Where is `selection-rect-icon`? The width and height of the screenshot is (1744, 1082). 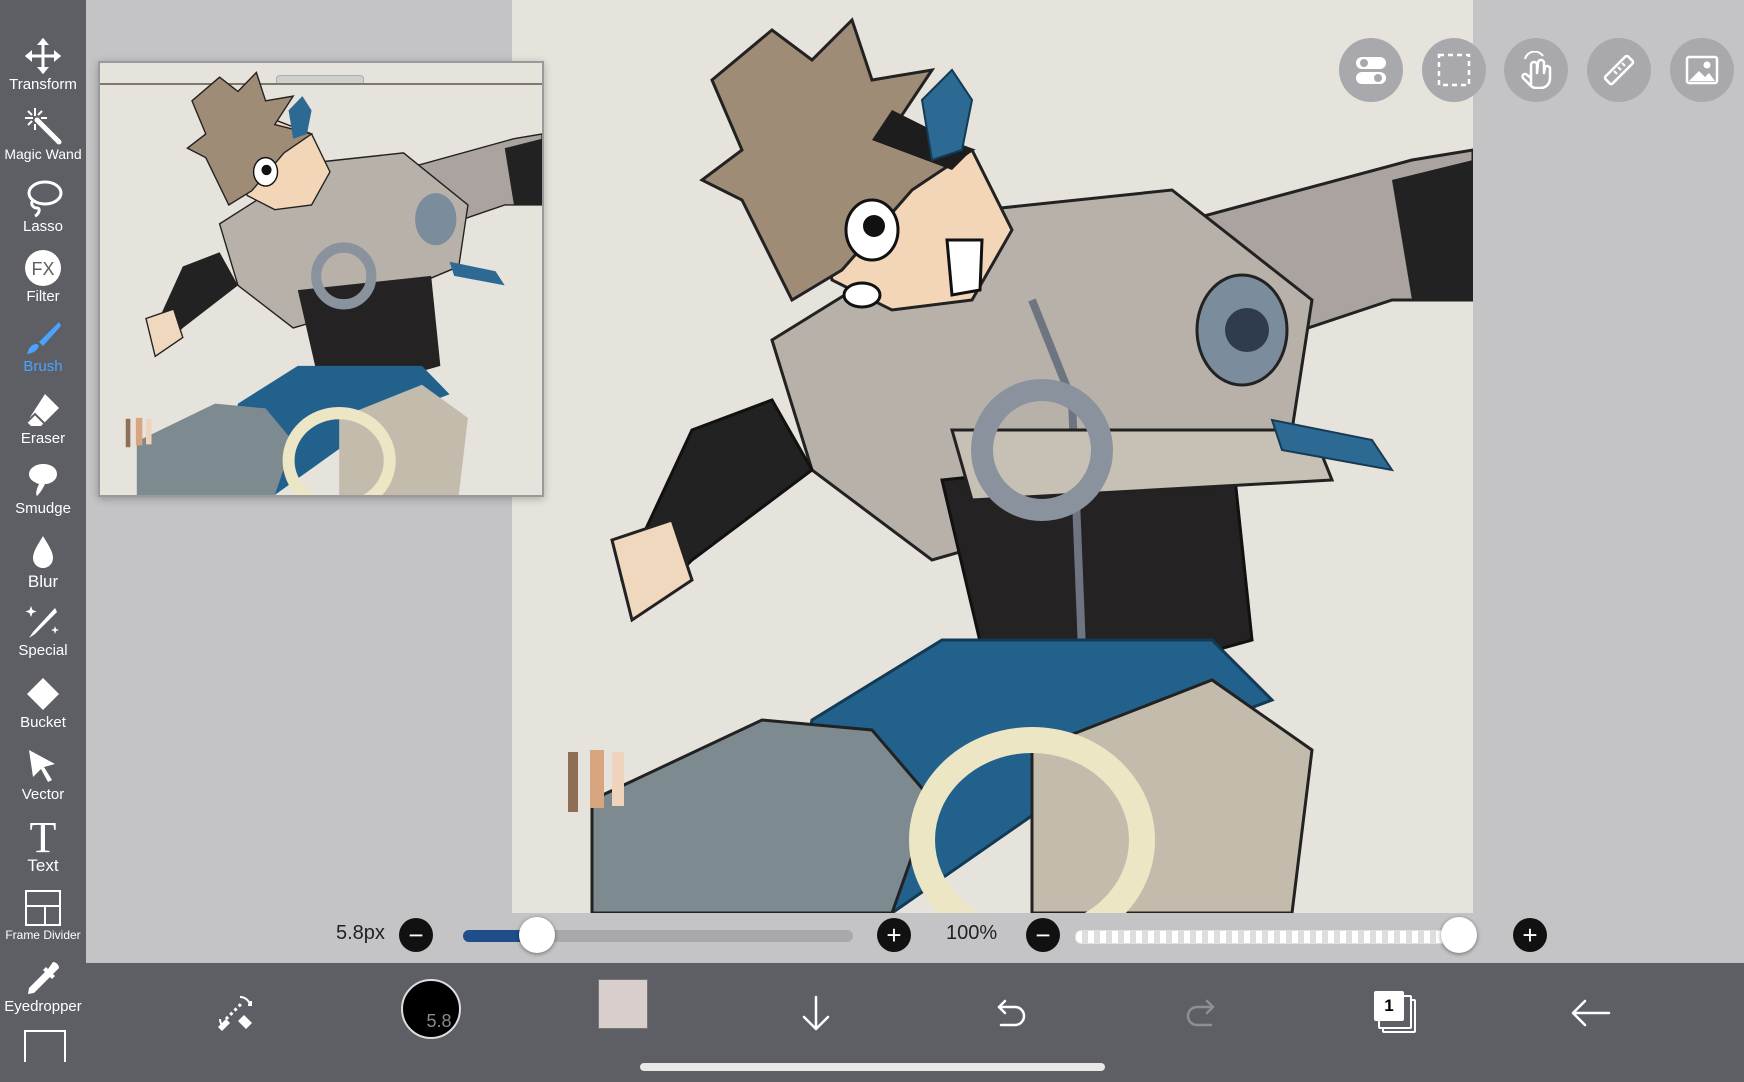 selection-rect-icon is located at coordinates (1454, 70).